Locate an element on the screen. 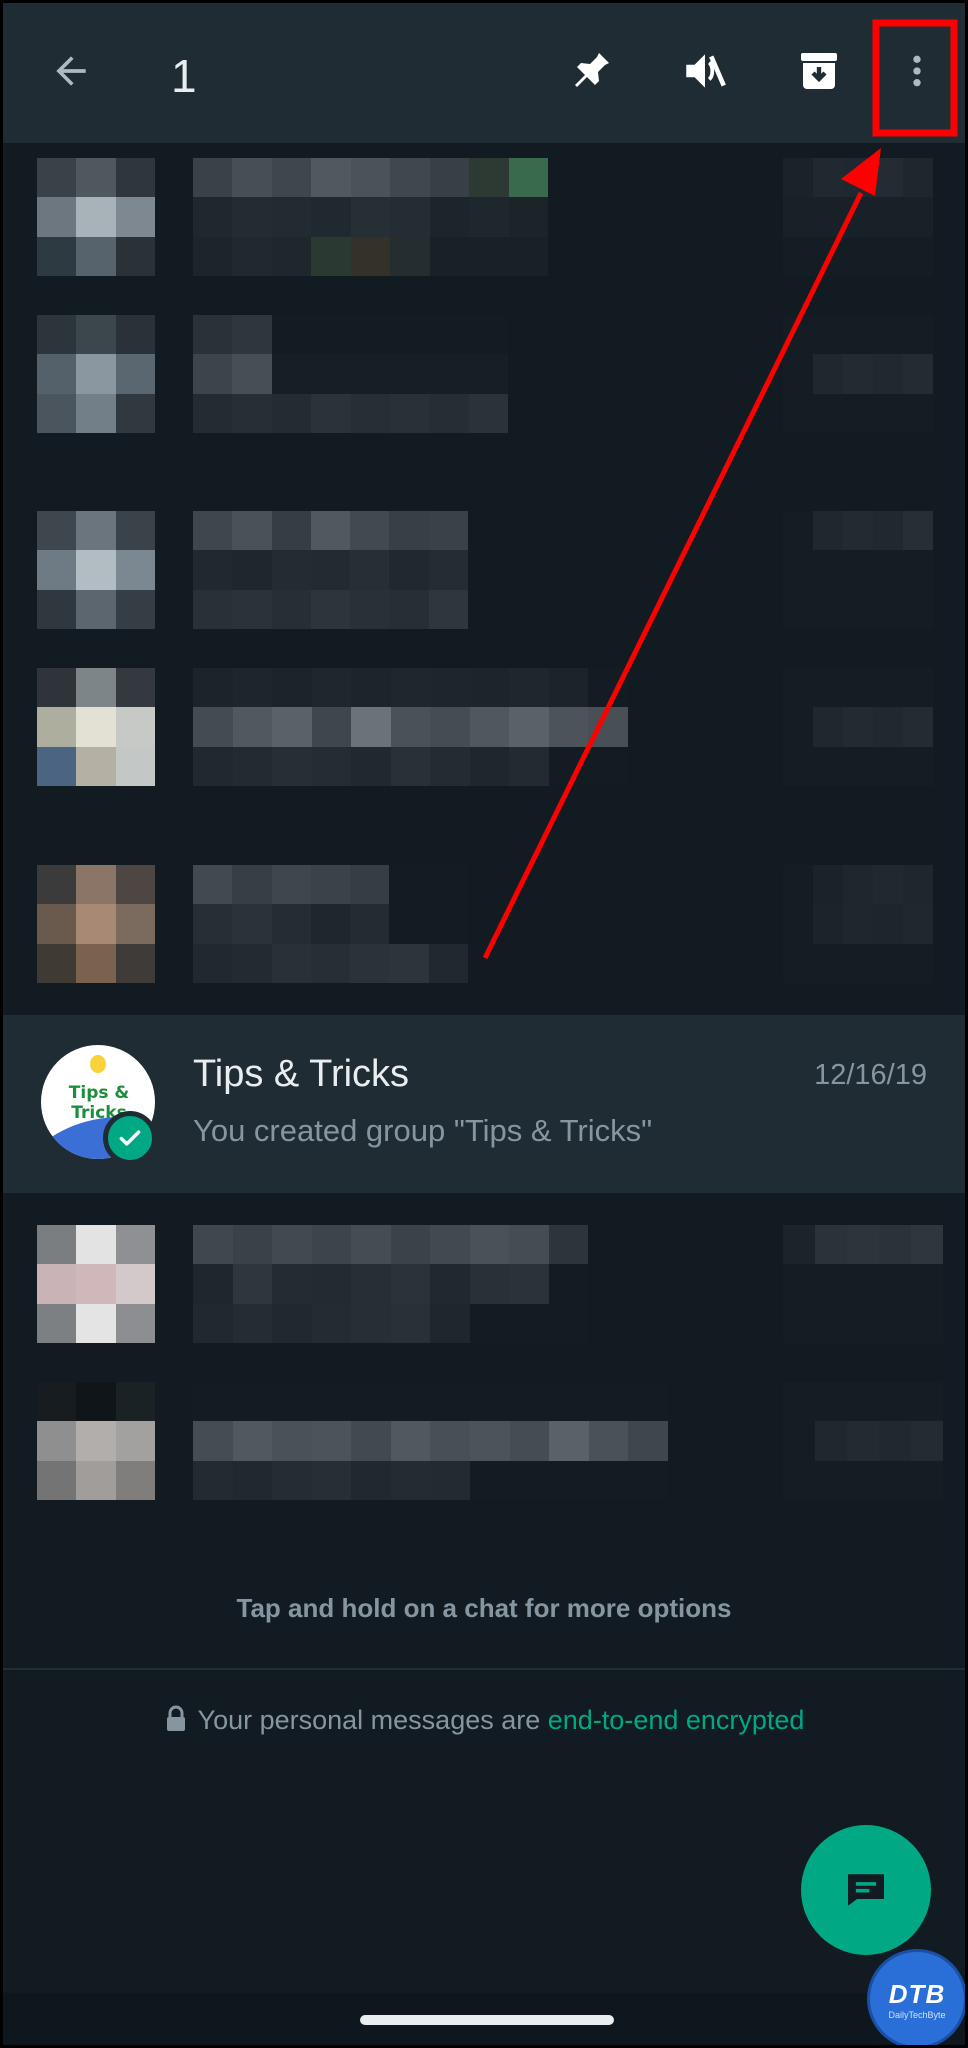  encryption-text: Your personal messages are is located at coordinates (372, 1720).